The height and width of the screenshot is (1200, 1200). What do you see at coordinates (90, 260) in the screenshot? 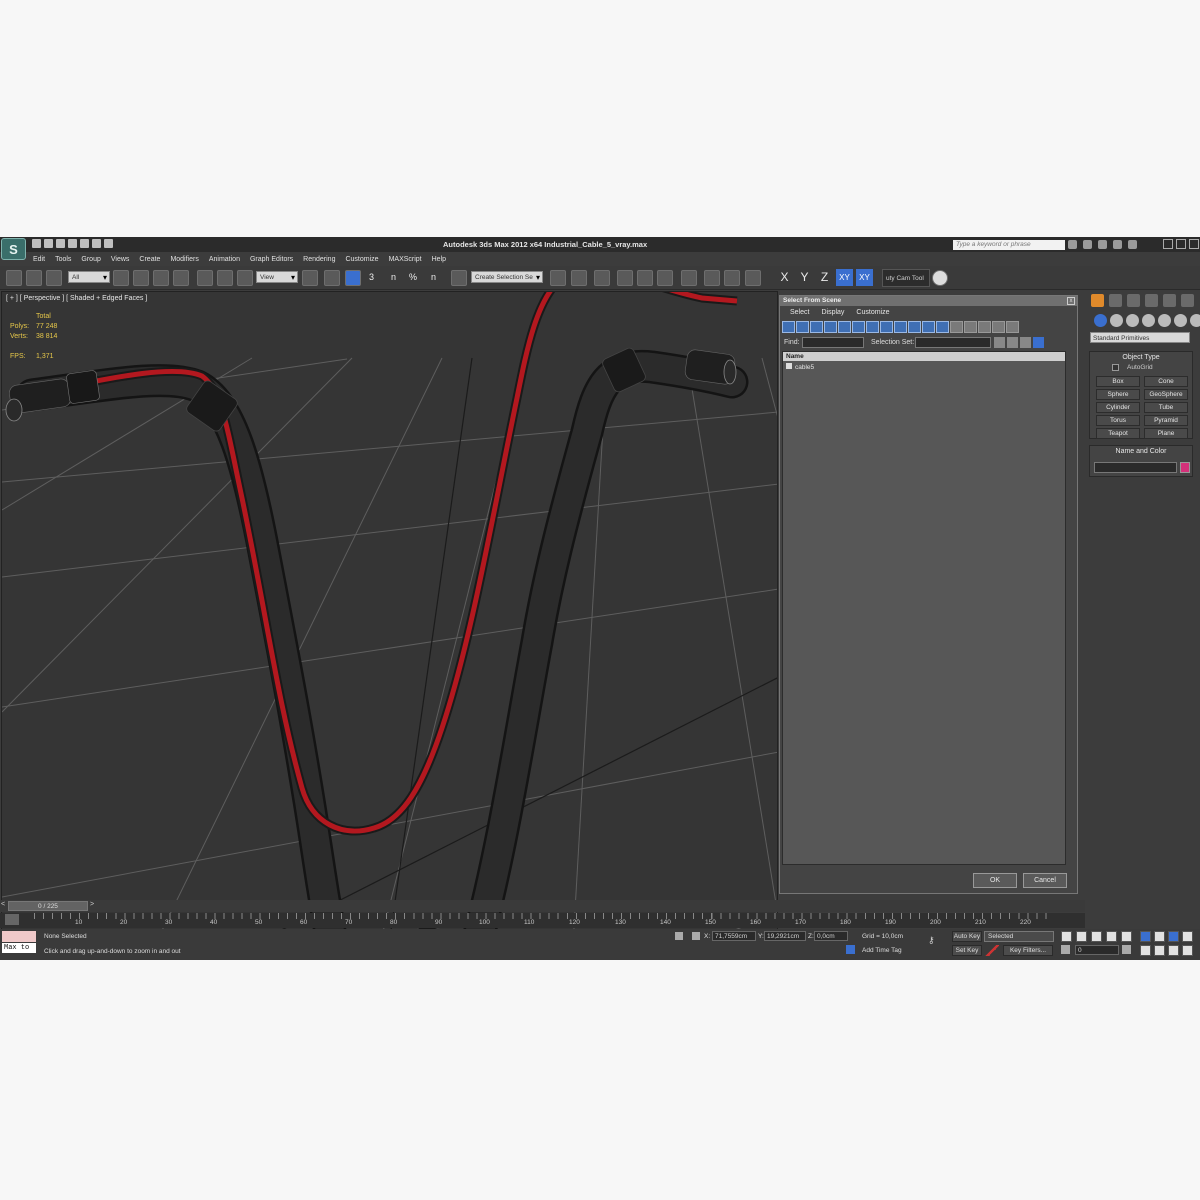
I see `menu-group: Group` at bounding box center [90, 260].